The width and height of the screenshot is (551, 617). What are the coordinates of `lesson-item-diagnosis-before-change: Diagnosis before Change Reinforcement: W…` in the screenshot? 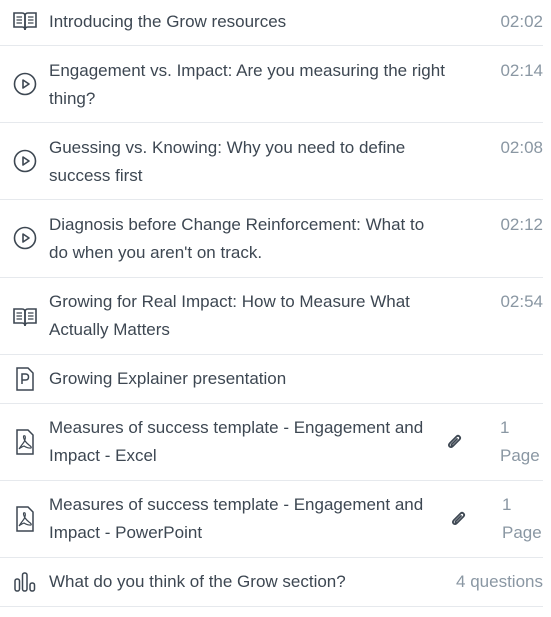 It's located at (271, 239).